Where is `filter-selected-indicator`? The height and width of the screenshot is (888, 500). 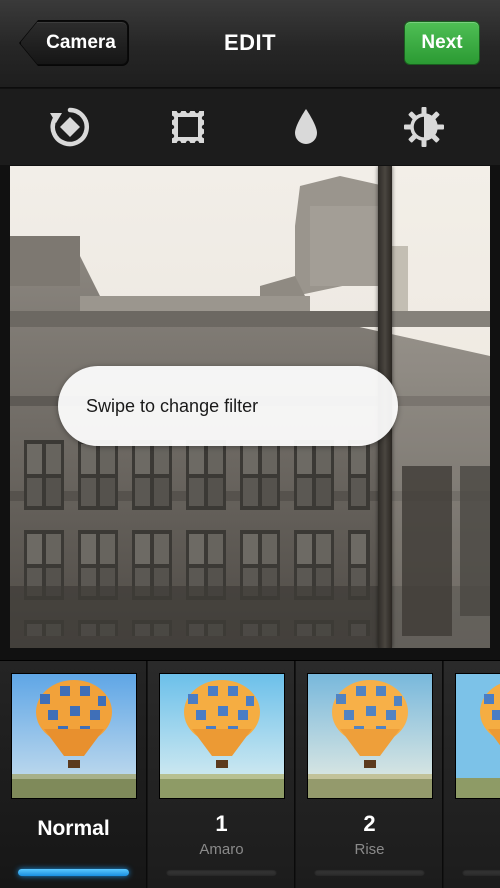 filter-selected-indicator is located at coordinates (73, 872).